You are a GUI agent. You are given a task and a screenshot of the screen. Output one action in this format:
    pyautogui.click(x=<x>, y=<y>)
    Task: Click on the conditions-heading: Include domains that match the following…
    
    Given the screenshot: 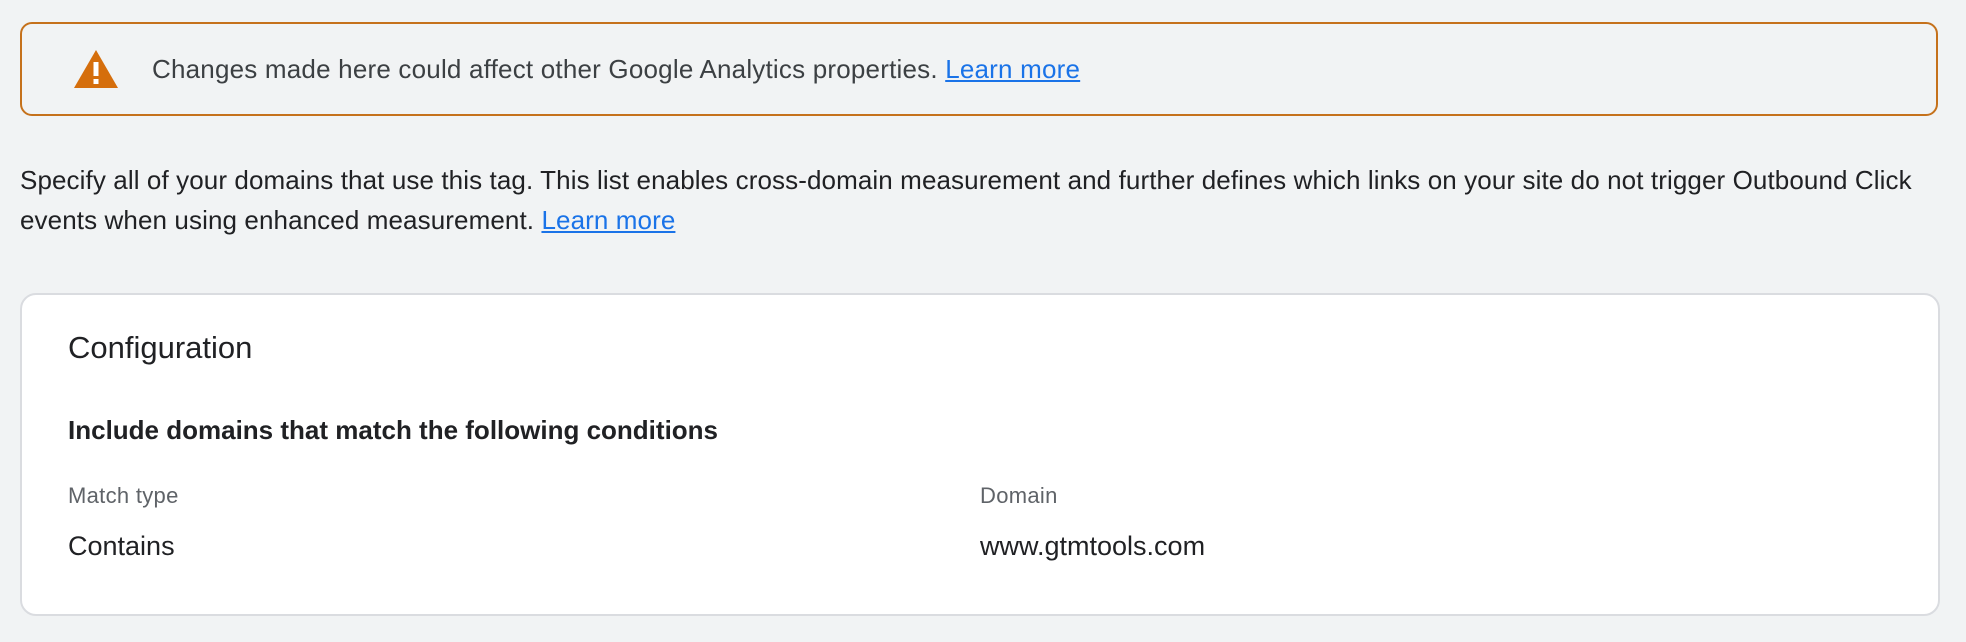 What is the action you would take?
    pyautogui.click(x=393, y=430)
    